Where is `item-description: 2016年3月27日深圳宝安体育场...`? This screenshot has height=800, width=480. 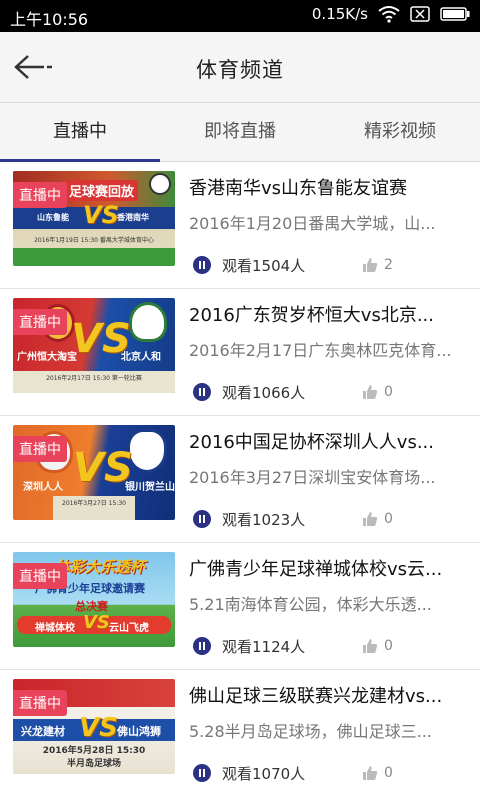
item-description: 2016年3月27日深圳宝安体育场... is located at coordinates (312, 477).